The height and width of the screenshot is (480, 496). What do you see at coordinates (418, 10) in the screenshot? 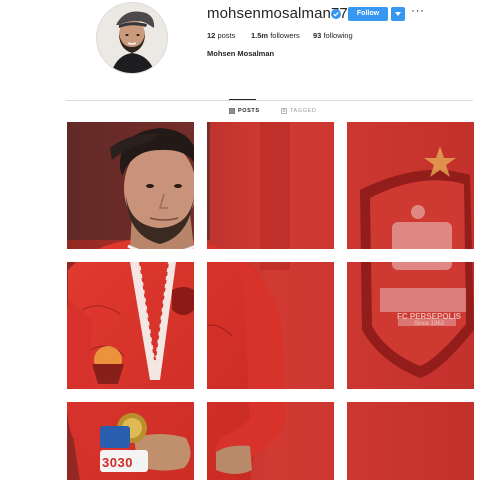
I see `more-options-button: ···` at bounding box center [418, 10].